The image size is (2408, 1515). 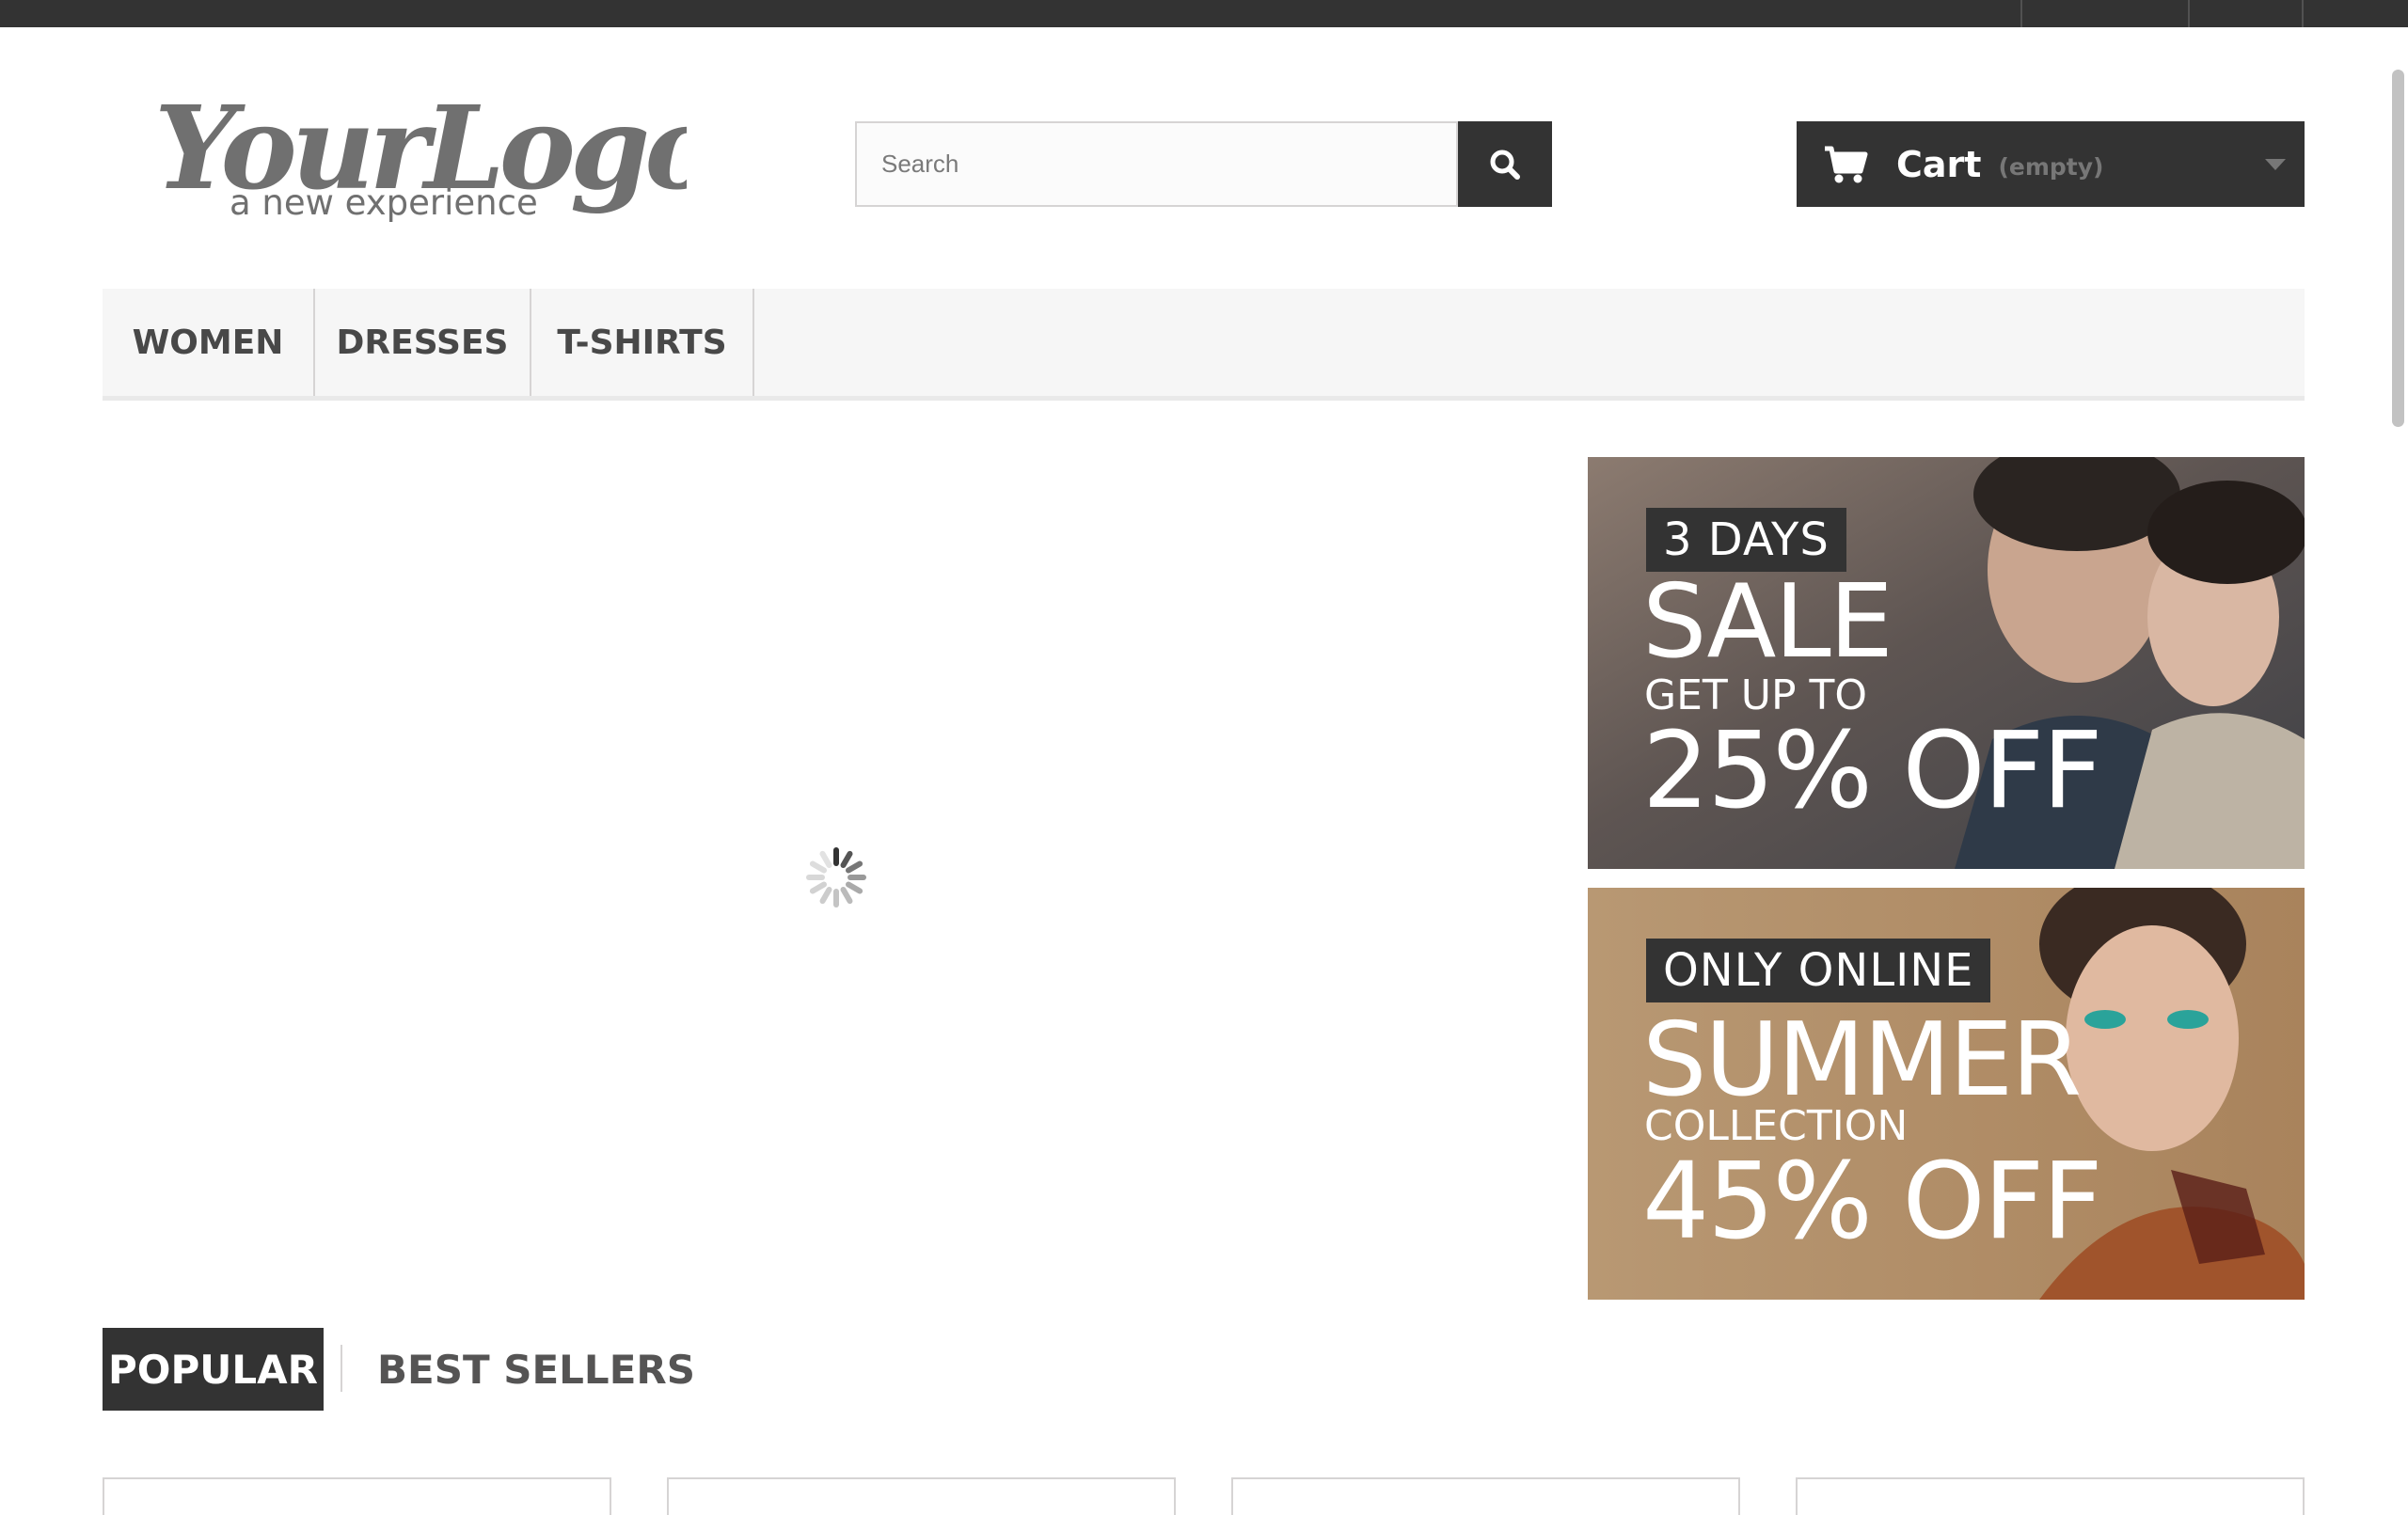 I want to click on tab-popular: POPULAR, so click(x=214, y=1369).